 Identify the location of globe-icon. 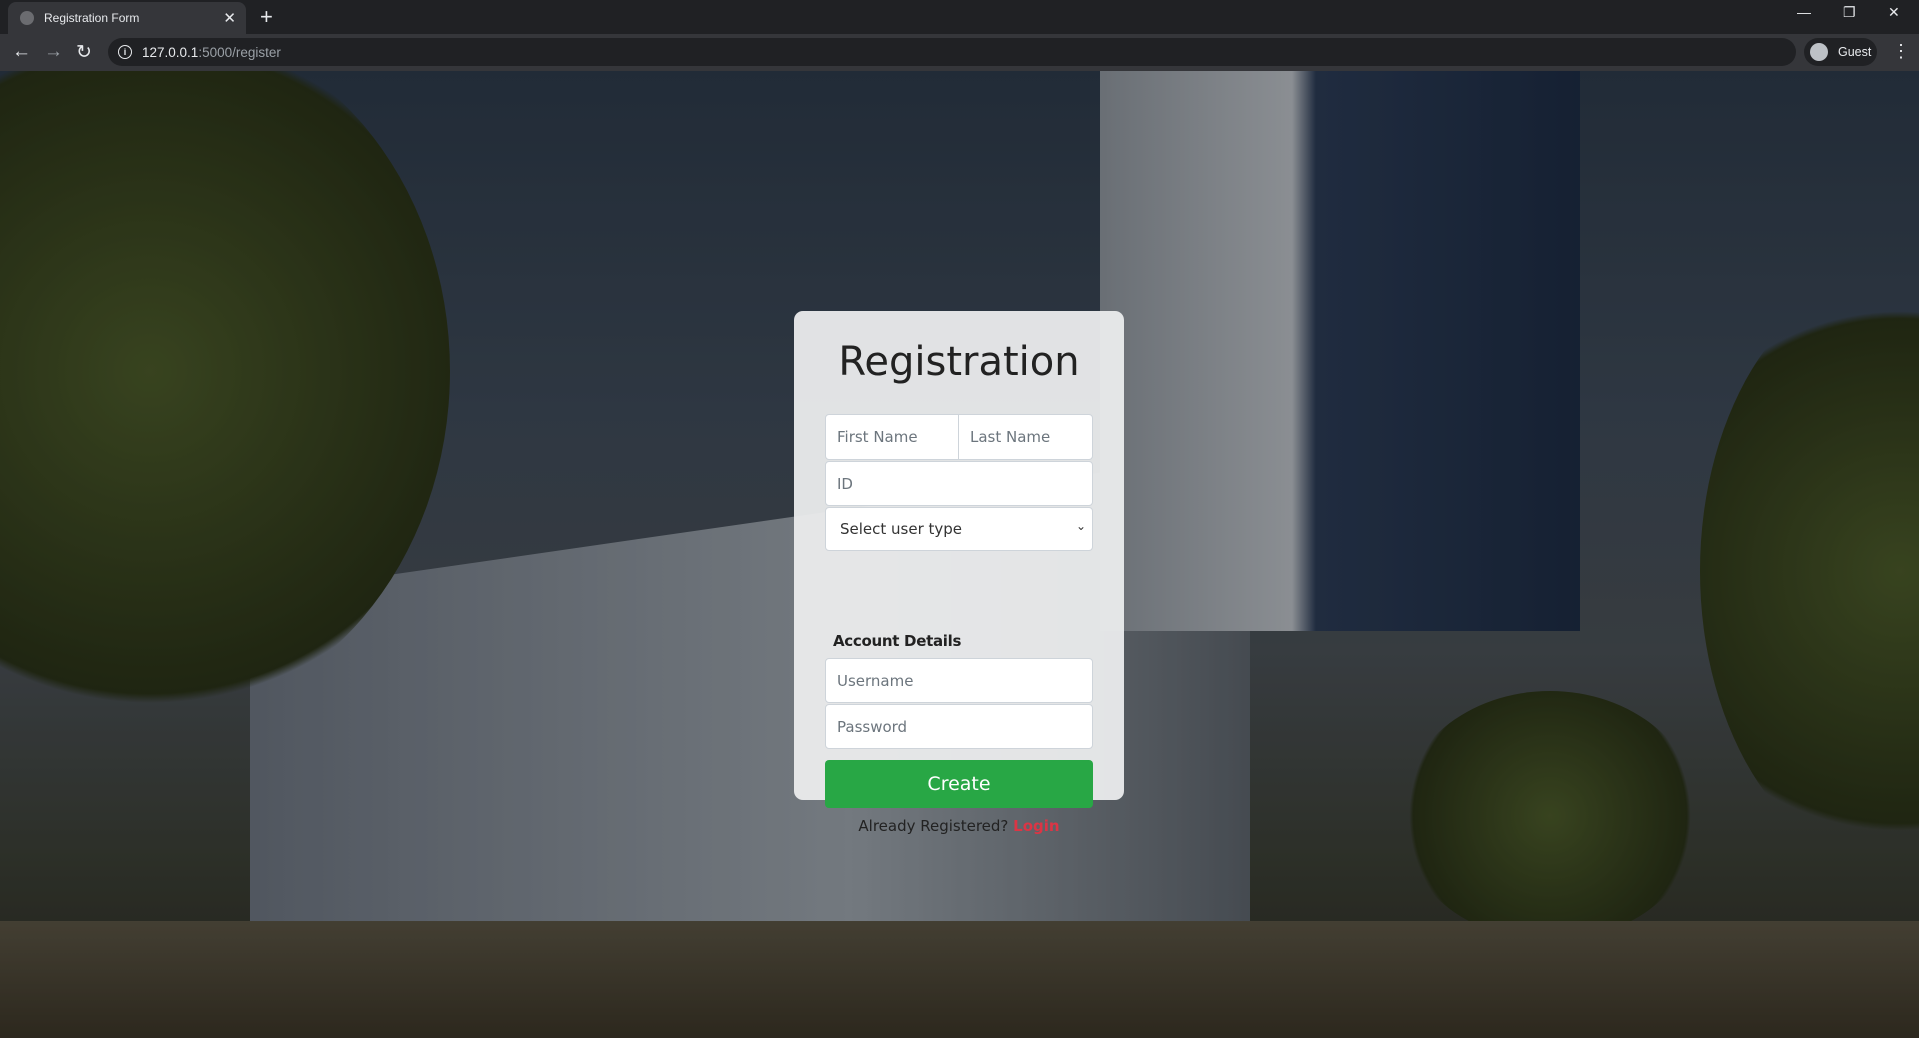
(27, 18).